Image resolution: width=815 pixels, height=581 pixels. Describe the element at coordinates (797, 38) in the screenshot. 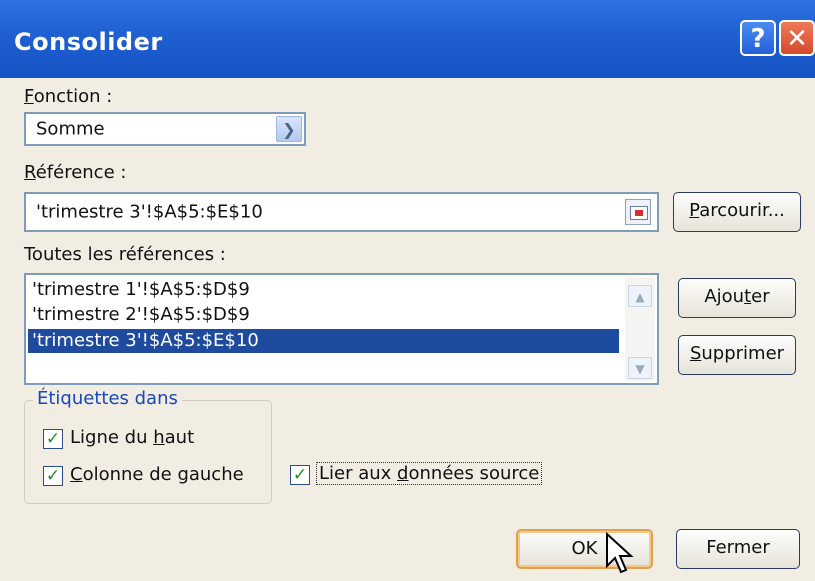

I see `close-icon: ✕` at that location.